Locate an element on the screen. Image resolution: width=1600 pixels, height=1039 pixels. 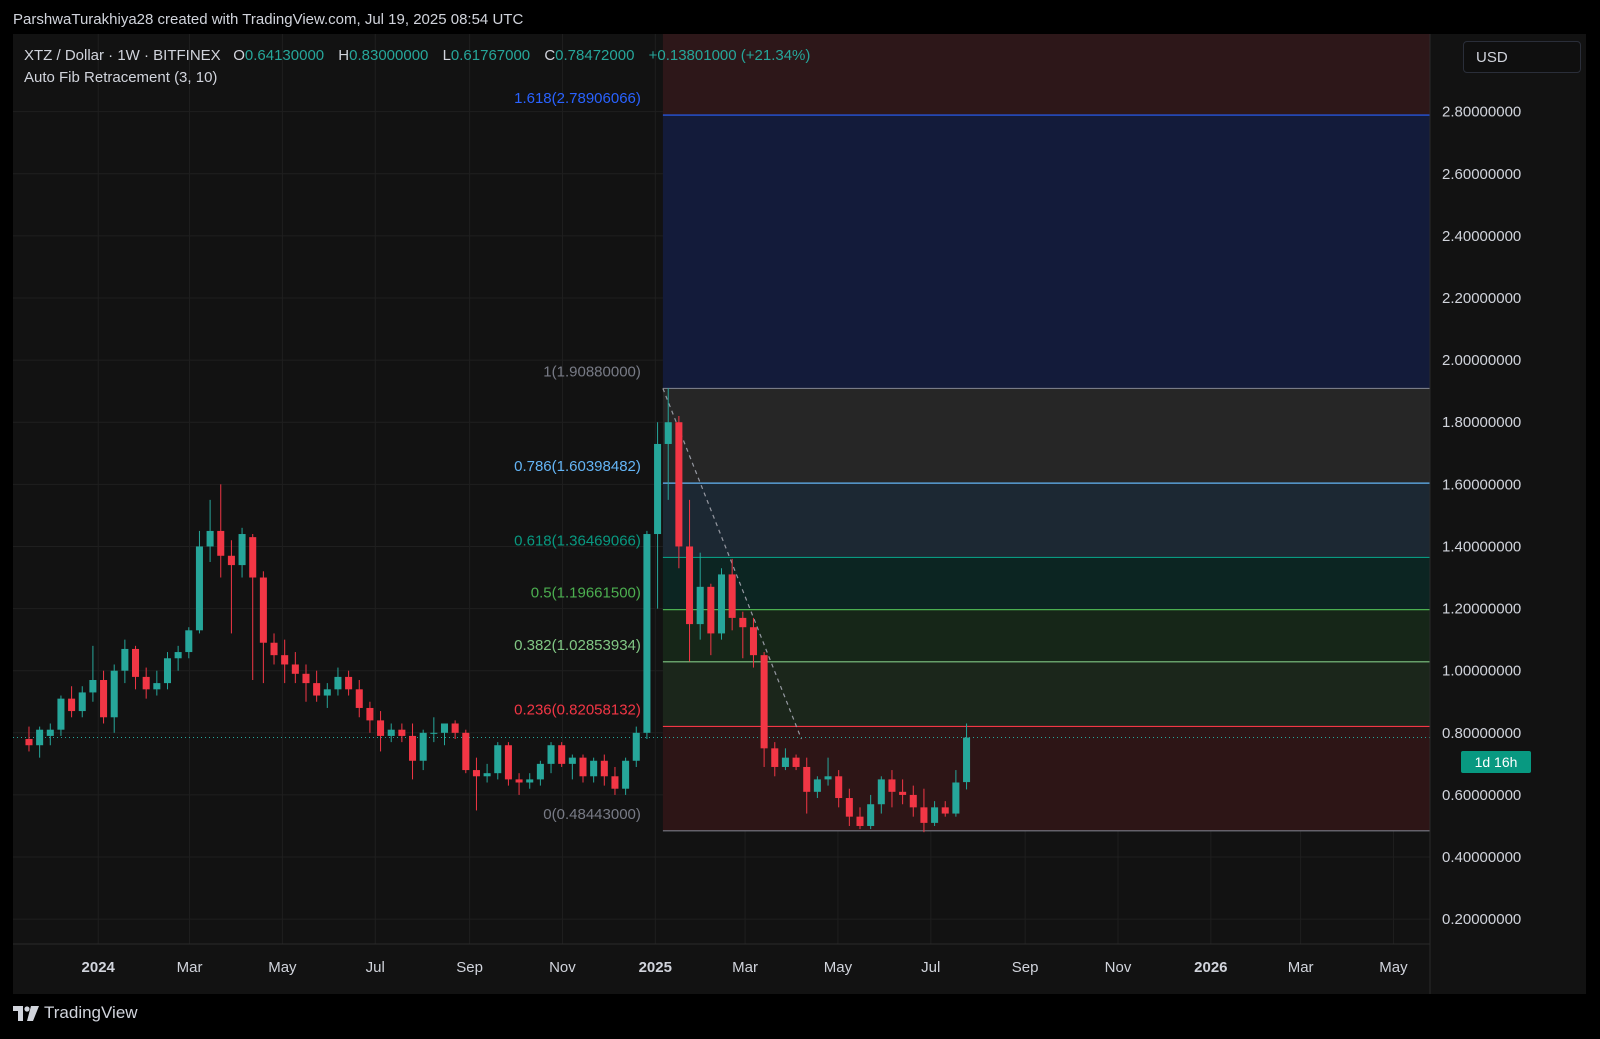
fib-level-label: 0.236(0.82058132) is located at coordinates (577, 709).